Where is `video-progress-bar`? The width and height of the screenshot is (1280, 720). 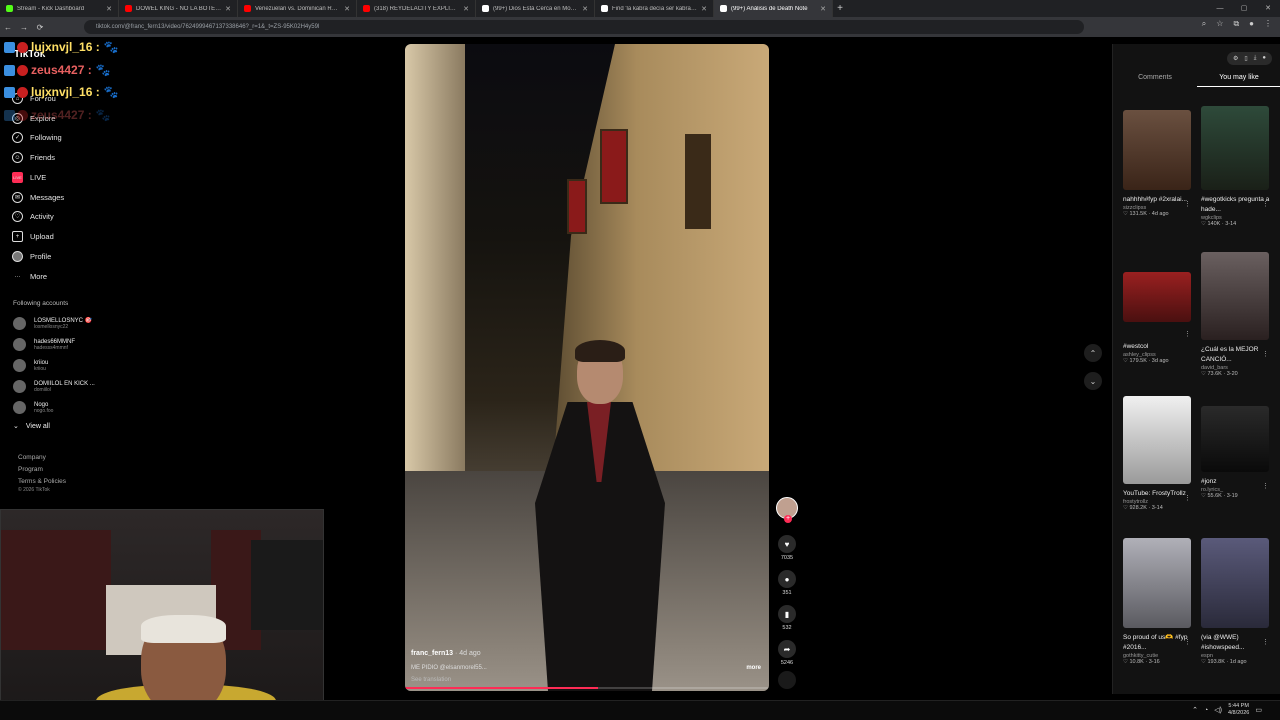 video-progress-bar is located at coordinates (587, 688).